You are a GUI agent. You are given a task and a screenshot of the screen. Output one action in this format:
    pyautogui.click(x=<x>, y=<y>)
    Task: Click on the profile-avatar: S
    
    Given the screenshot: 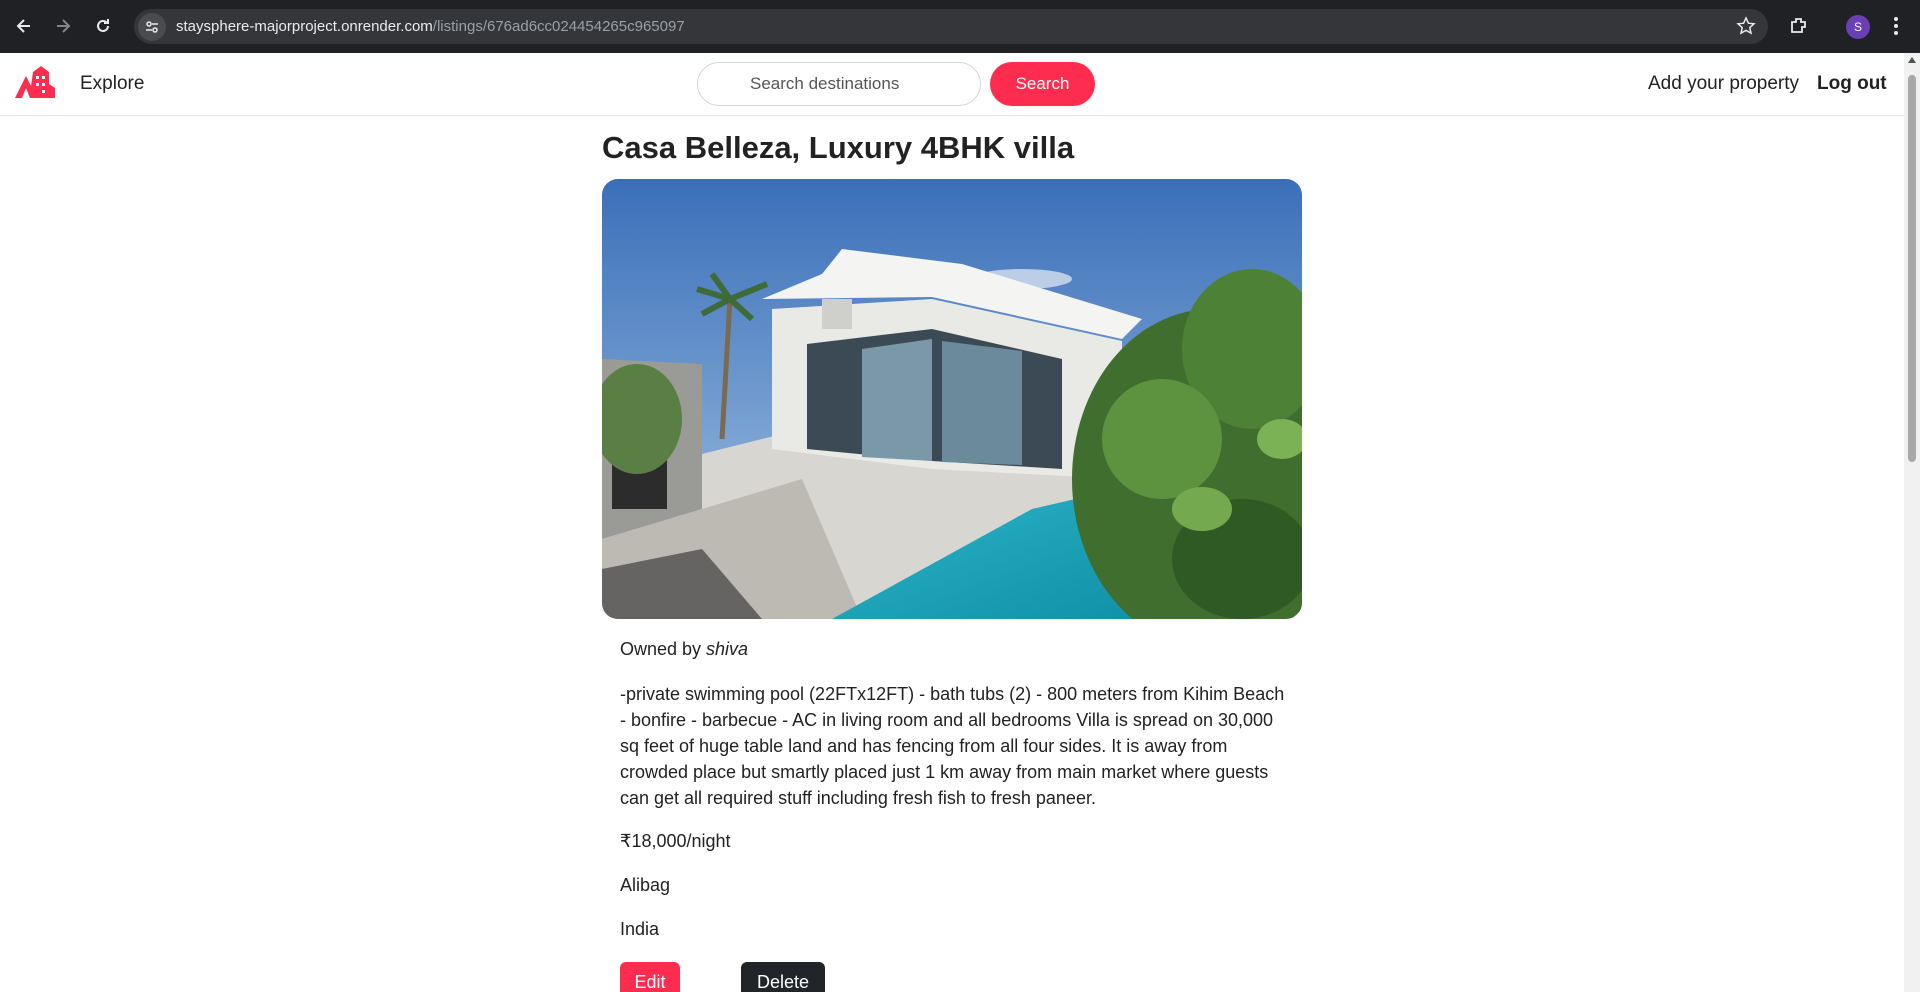 What is the action you would take?
    pyautogui.click(x=1858, y=27)
    